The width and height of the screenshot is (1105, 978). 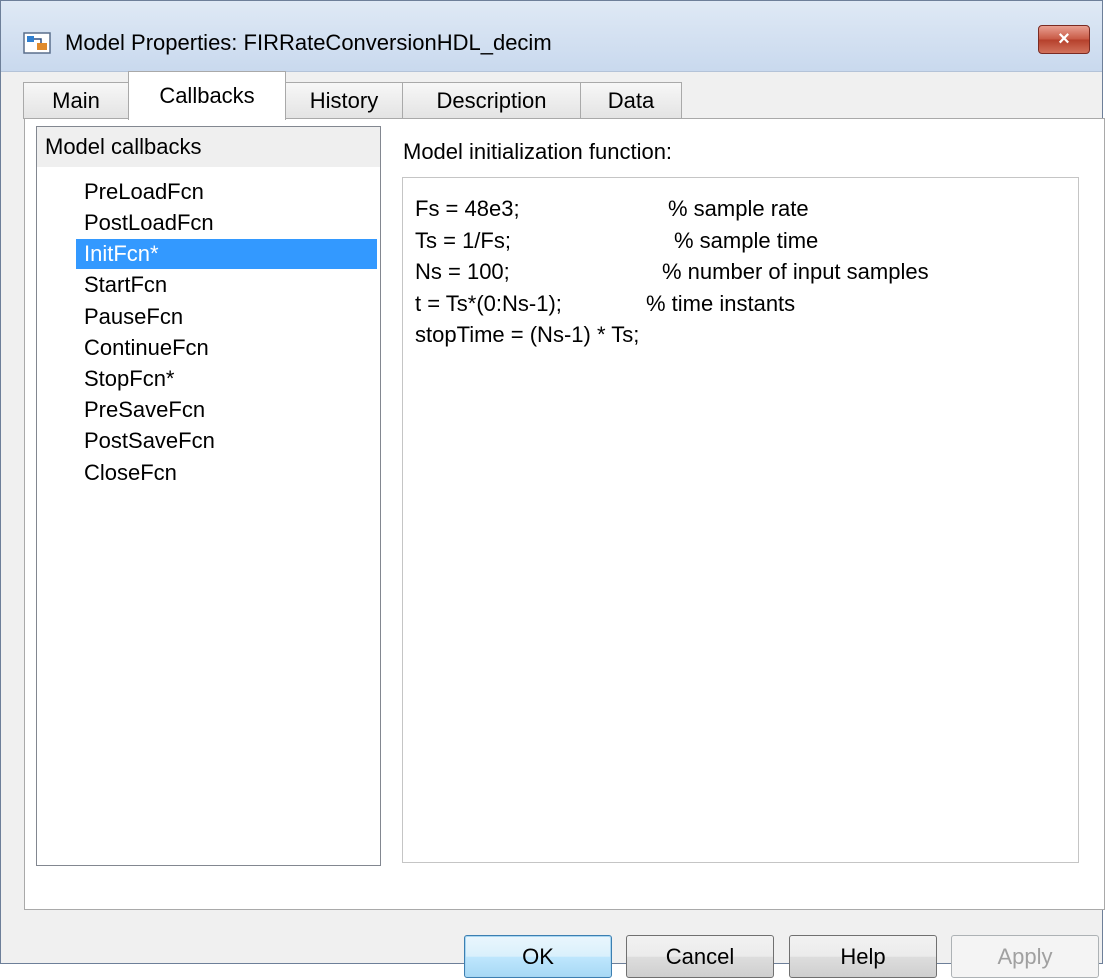 What do you see at coordinates (527, 334) in the screenshot?
I see `code-text: stopTime = (Ns-1) * Ts;` at bounding box center [527, 334].